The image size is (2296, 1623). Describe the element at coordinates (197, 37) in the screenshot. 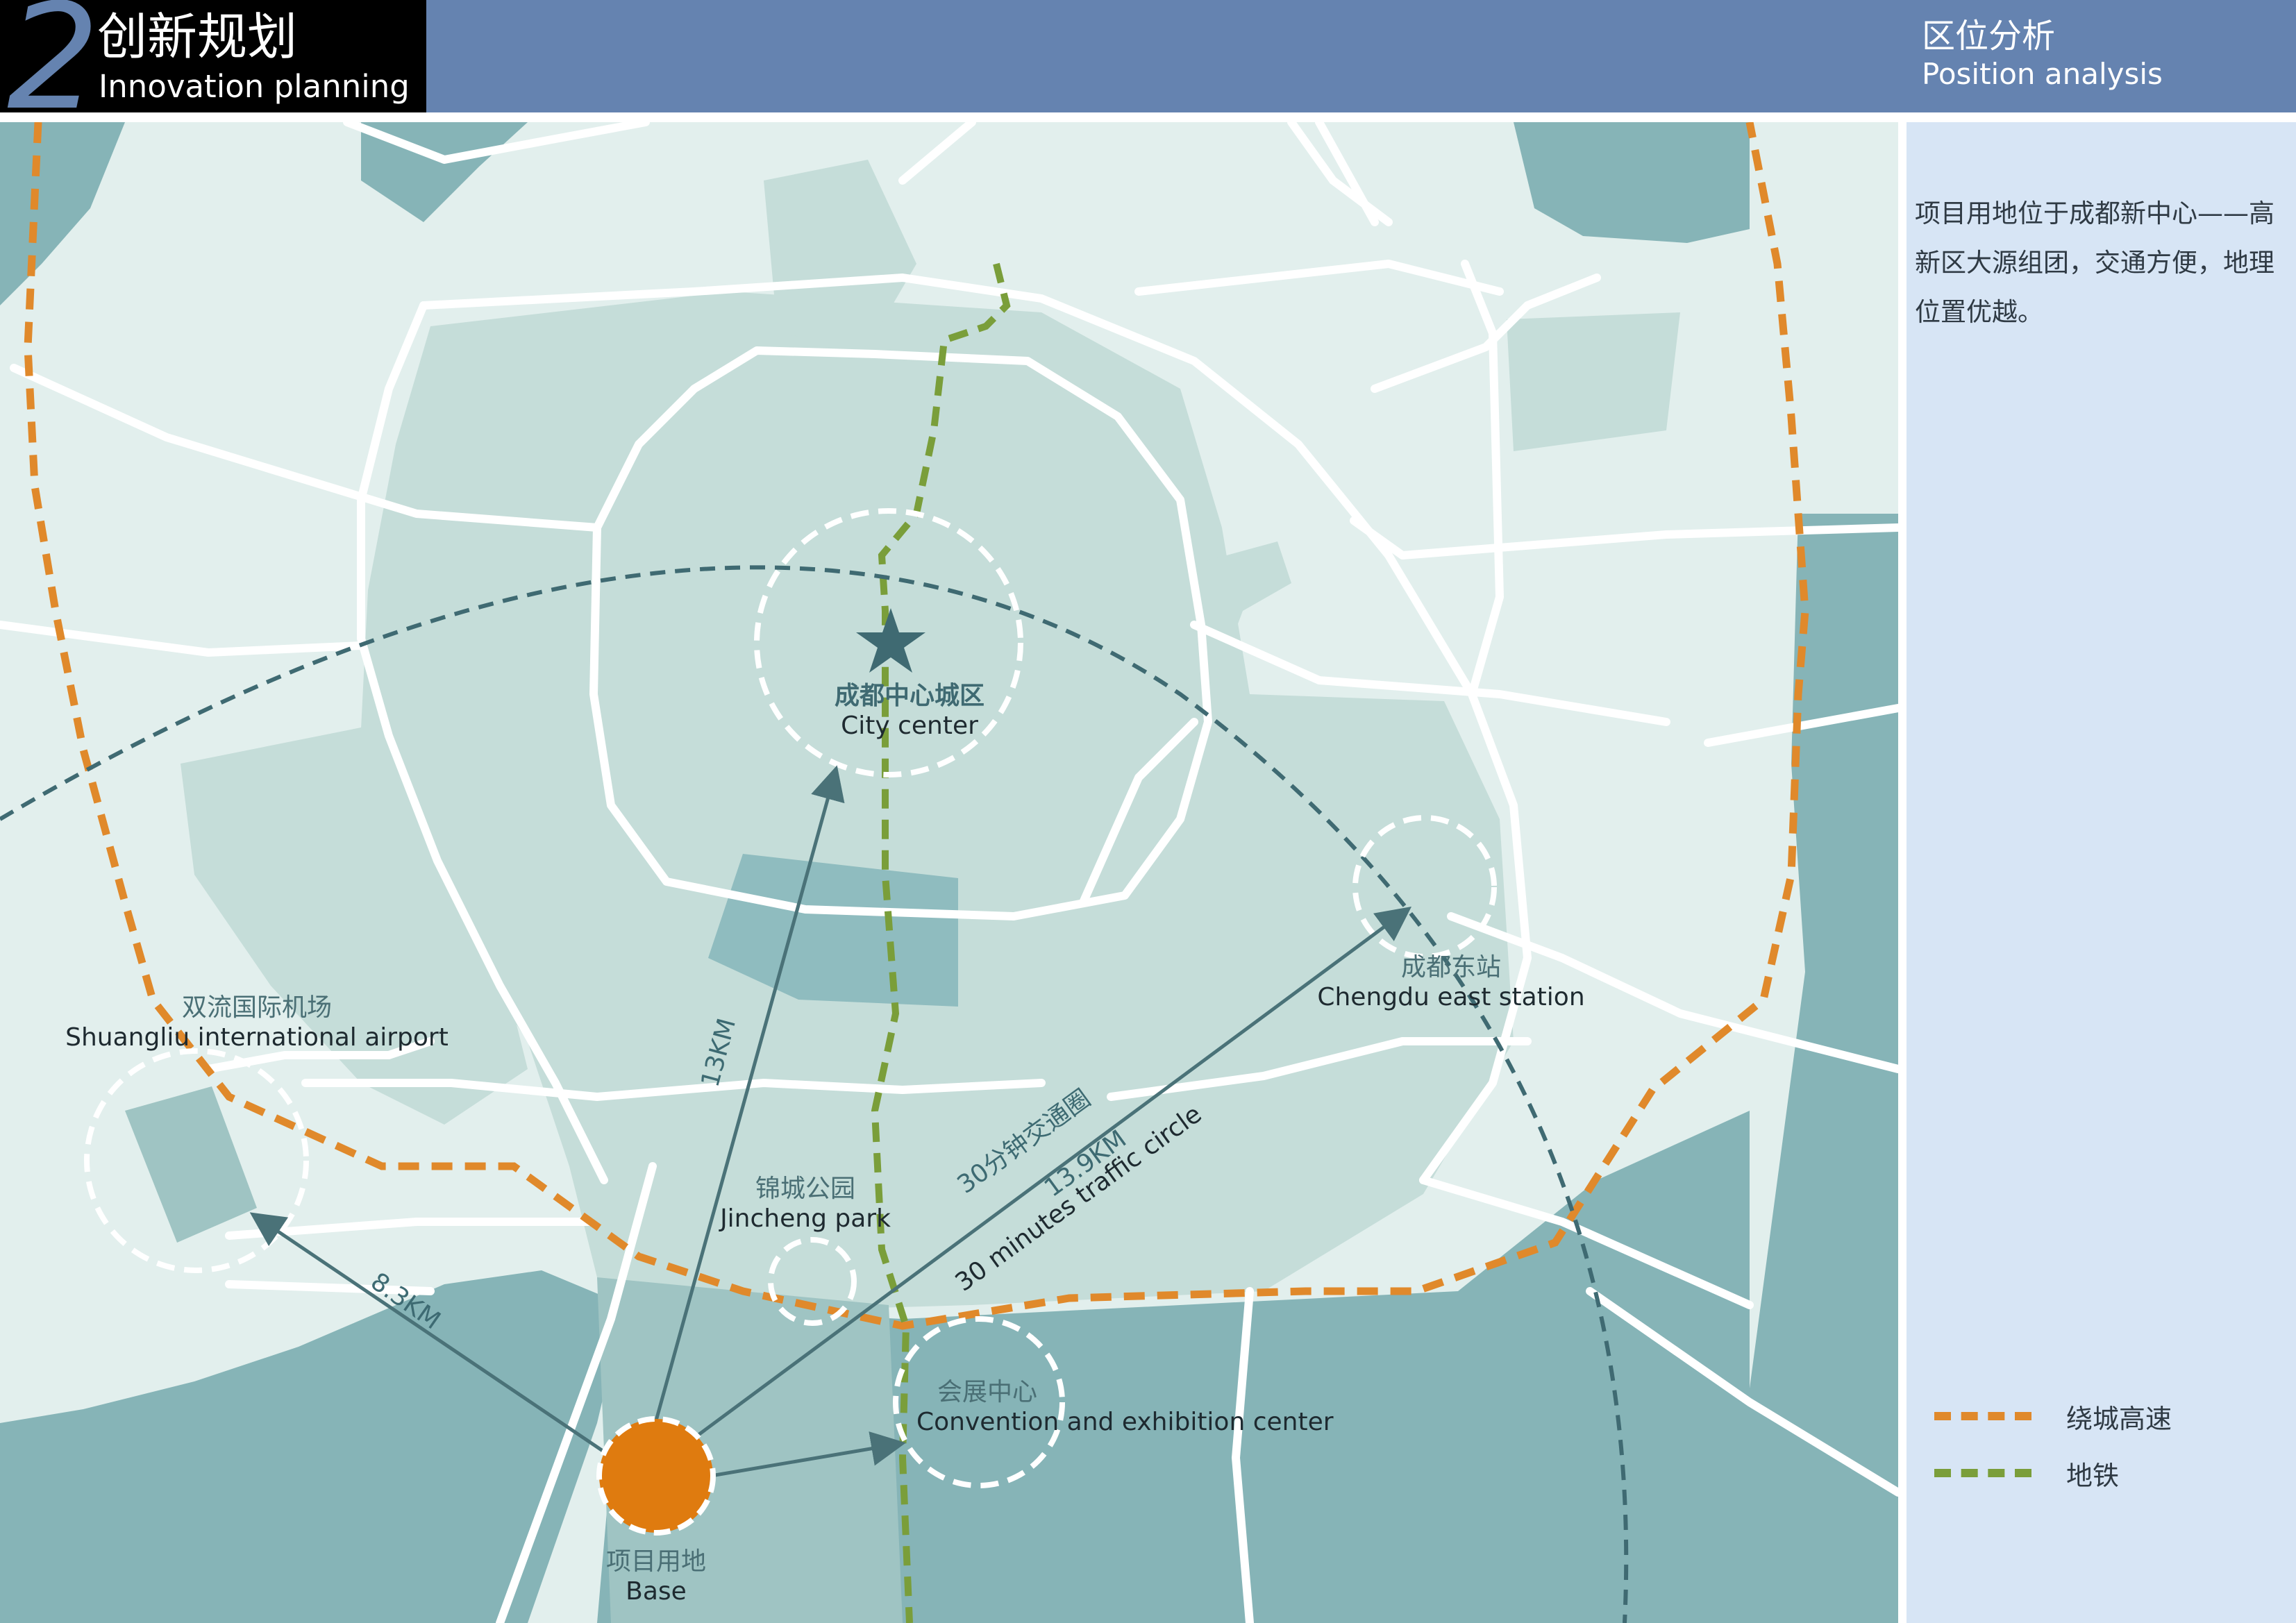

I see `chapter-title-cn: 创新规划` at that location.